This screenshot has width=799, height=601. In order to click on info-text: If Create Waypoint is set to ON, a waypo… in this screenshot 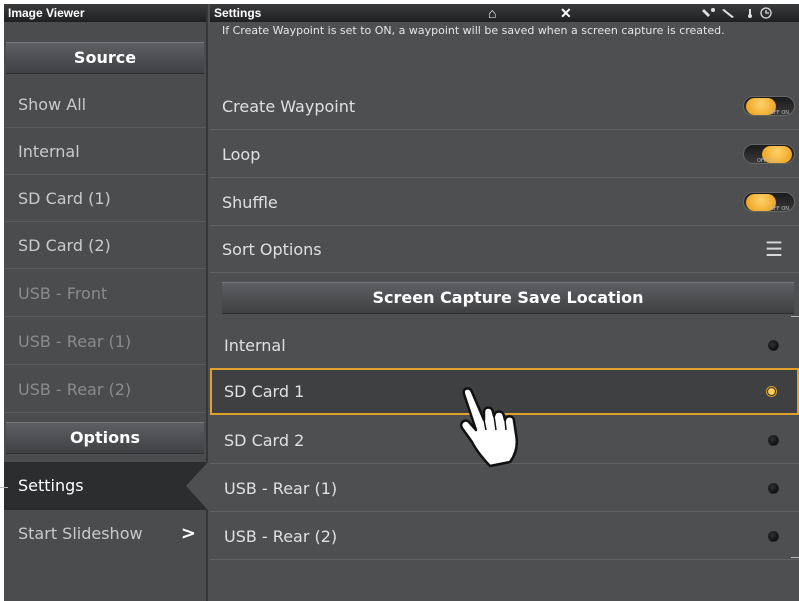, I will do `click(473, 30)`.